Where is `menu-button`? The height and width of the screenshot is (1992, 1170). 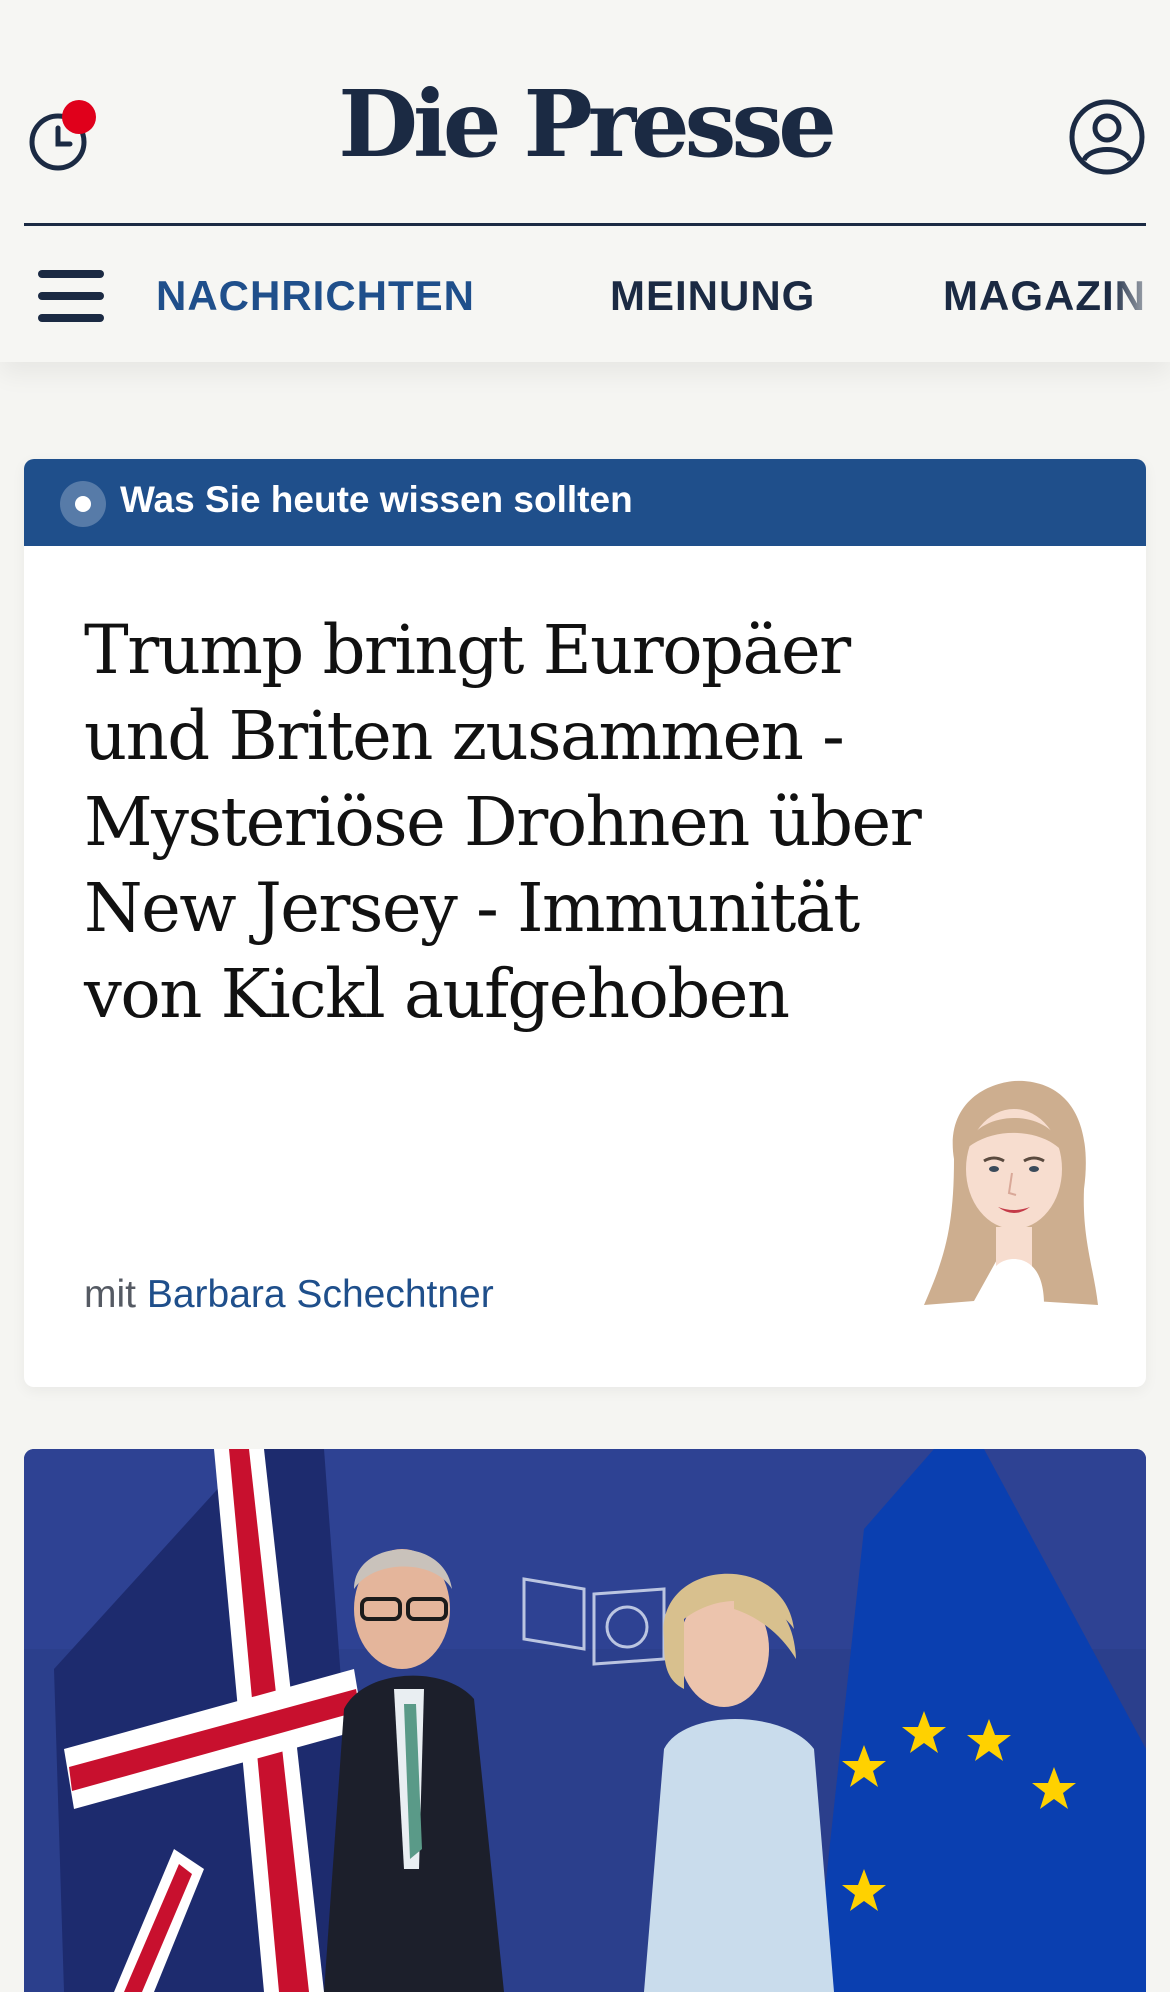
menu-button is located at coordinates (72, 298).